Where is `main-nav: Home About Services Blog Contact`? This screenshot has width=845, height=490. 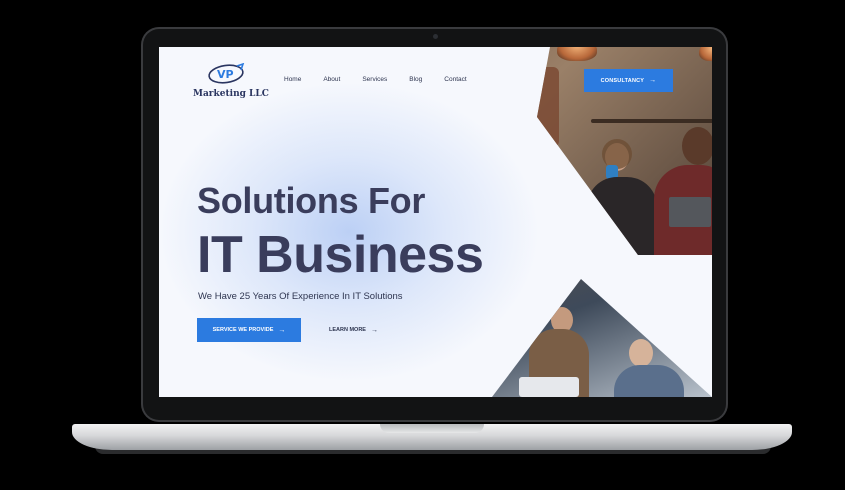 main-nav: Home About Services Blog Contact is located at coordinates (386, 79).